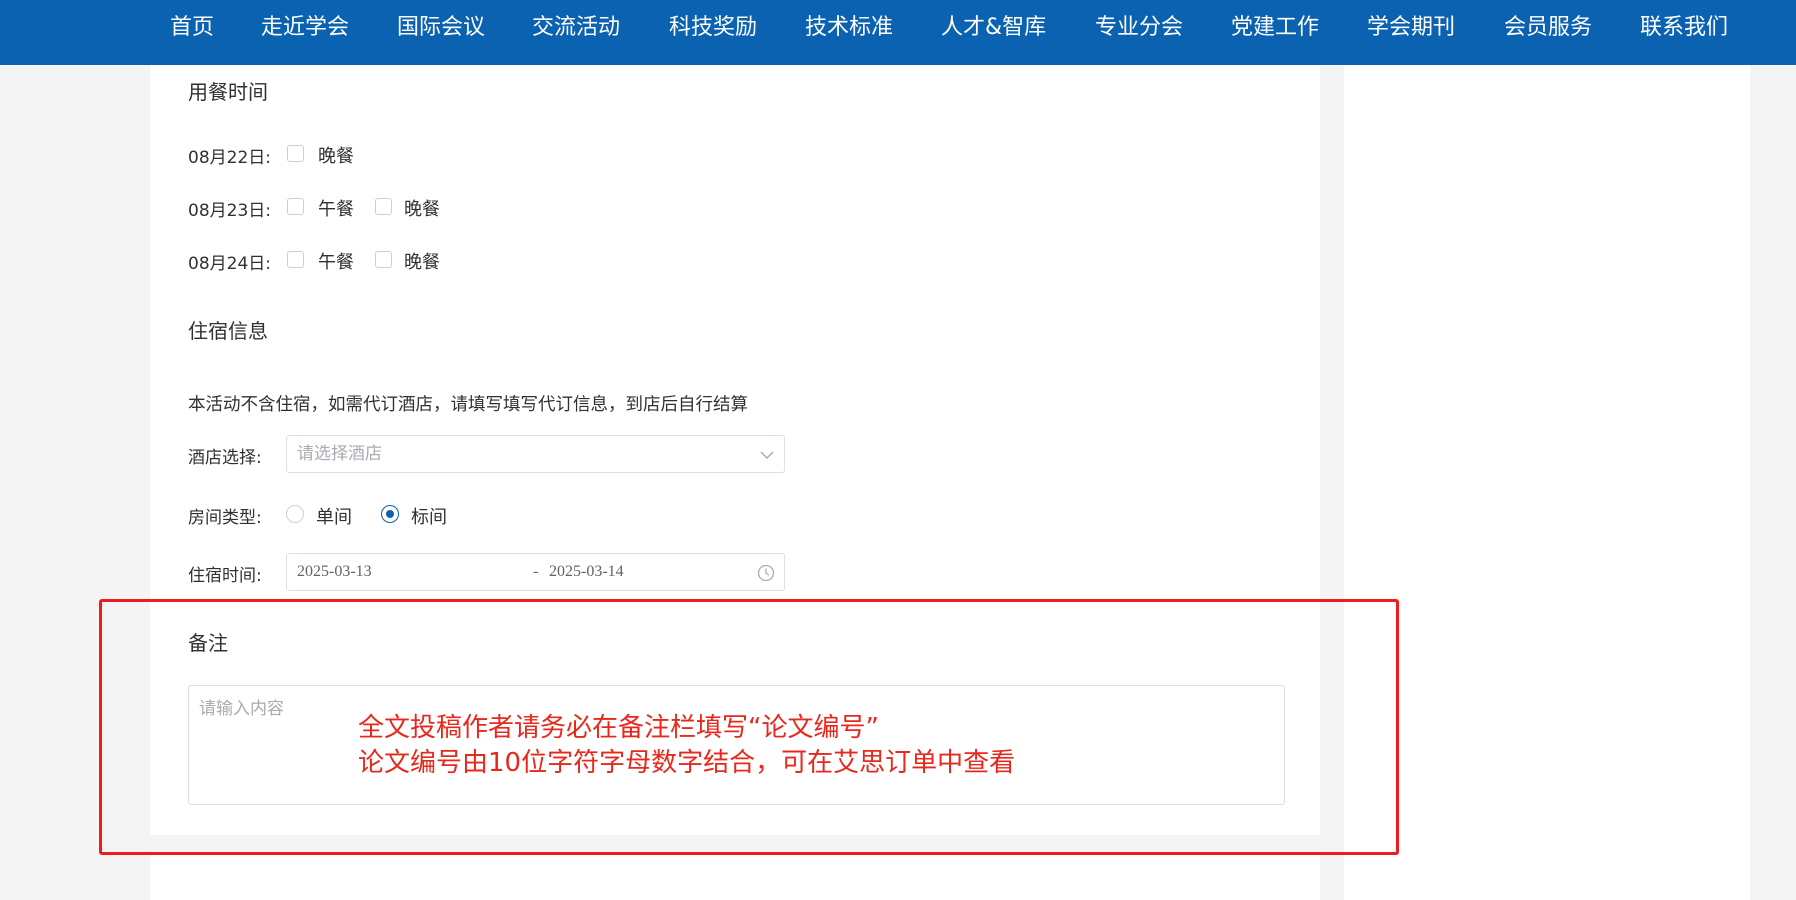  Describe the element at coordinates (1275, 27) in the screenshot. I see `nav-item-party: 党建工作` at that location.